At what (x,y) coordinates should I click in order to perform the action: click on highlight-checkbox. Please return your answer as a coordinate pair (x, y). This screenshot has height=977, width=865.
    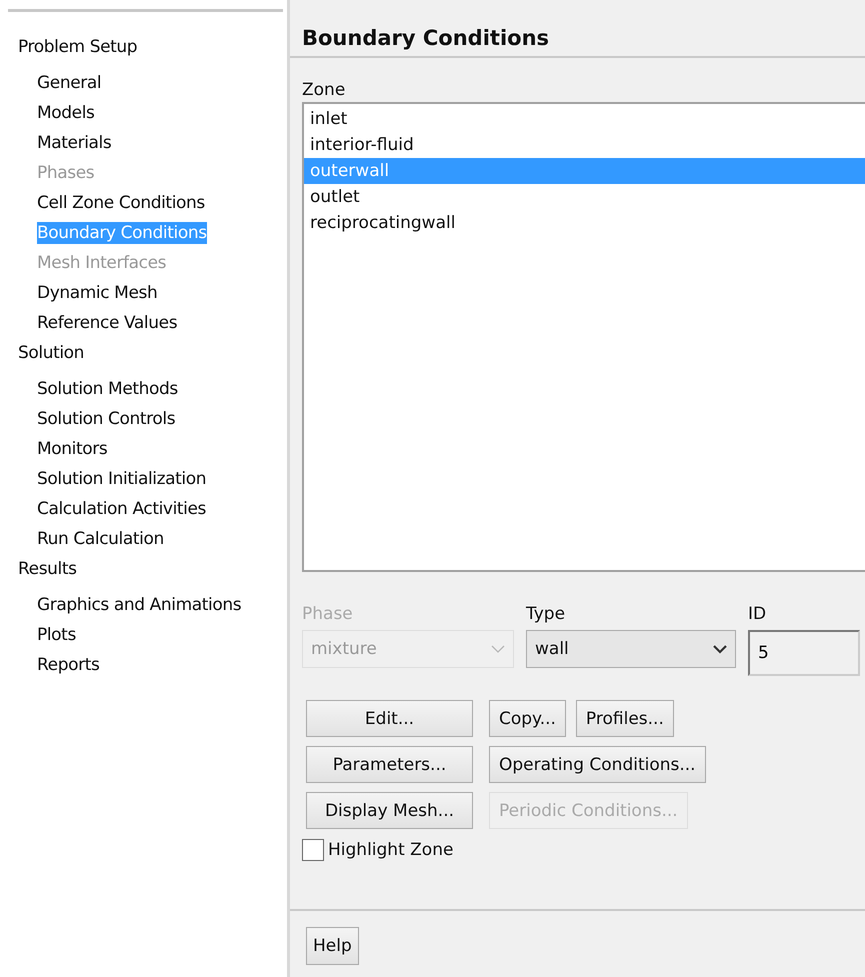
    Looking at the image, I should click on (313, 850).